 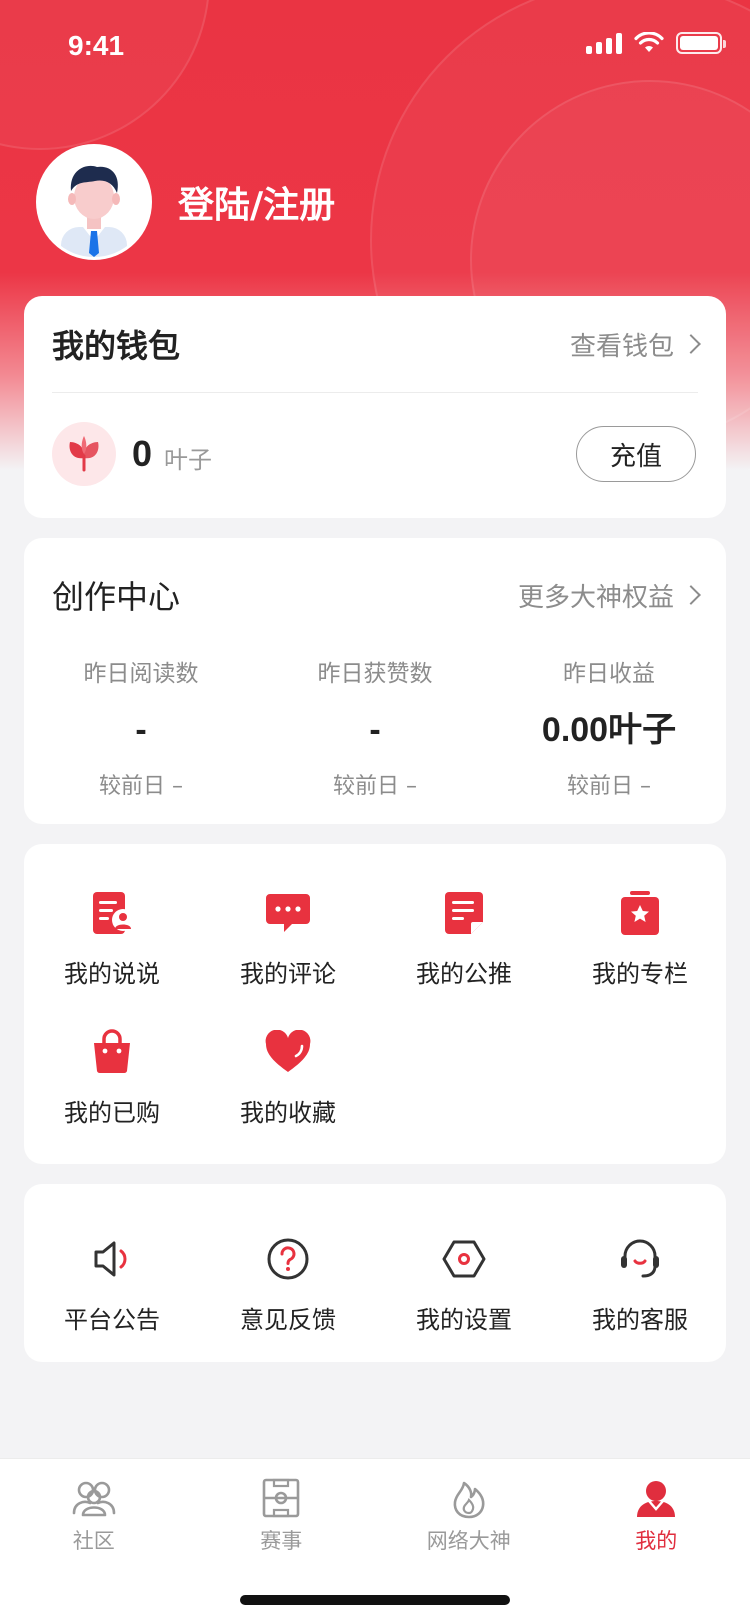 What do you see at coordinates (112, 1113) in the screenshot?
I see `grid-label: 我的已购` at bounding box center [112, 1113].